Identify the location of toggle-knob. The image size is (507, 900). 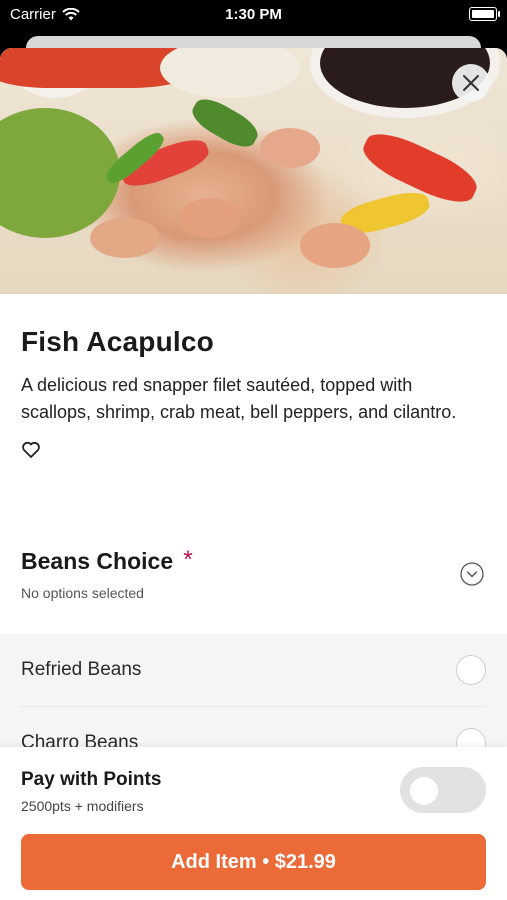
(424, 791).